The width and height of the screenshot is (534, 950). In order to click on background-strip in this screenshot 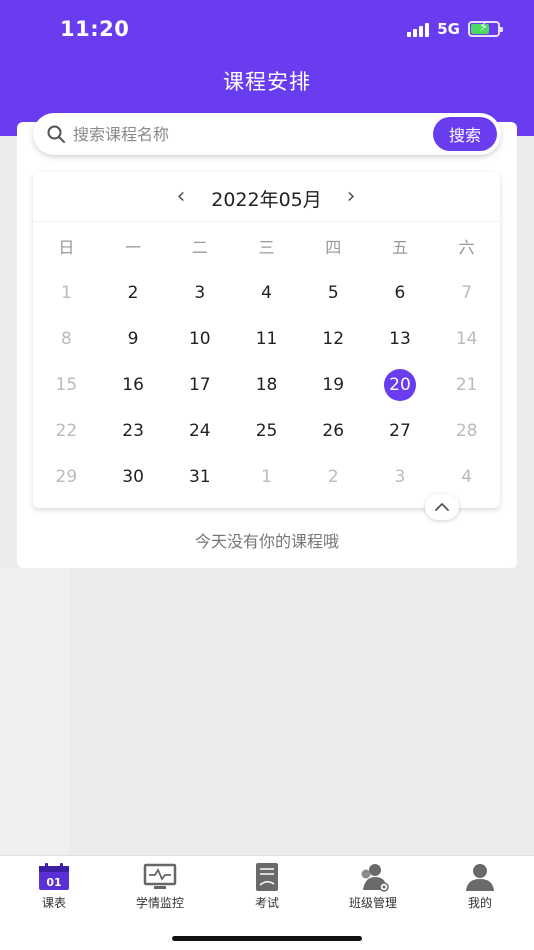, I will do `click(35, 711)`.